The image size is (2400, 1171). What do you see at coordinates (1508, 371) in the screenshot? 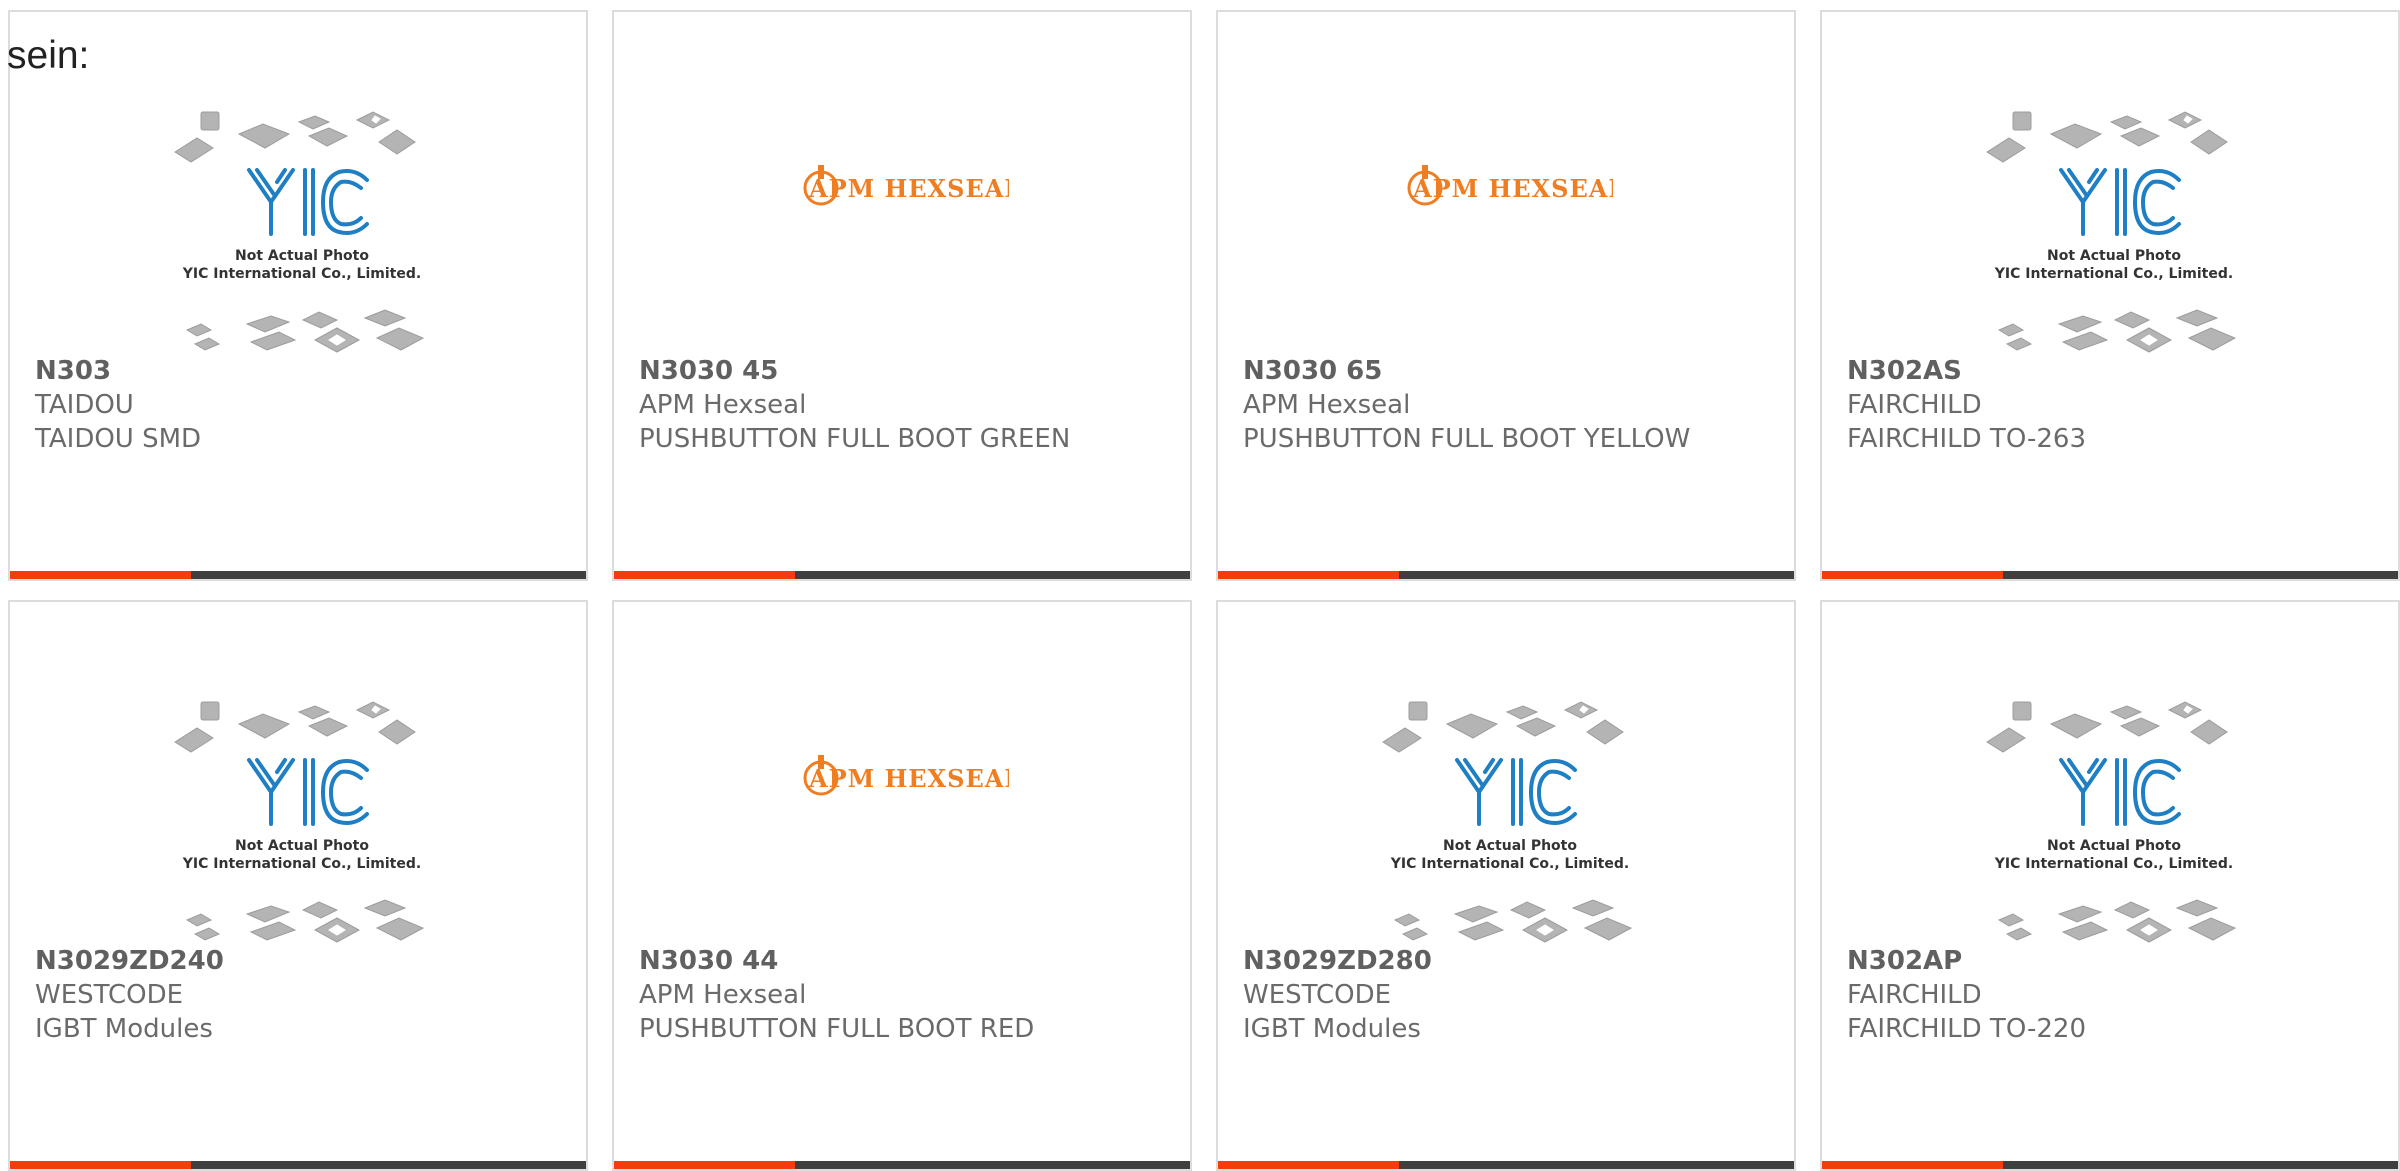
I see `part-number: N3030 65` at bounding box center [1508, 371].